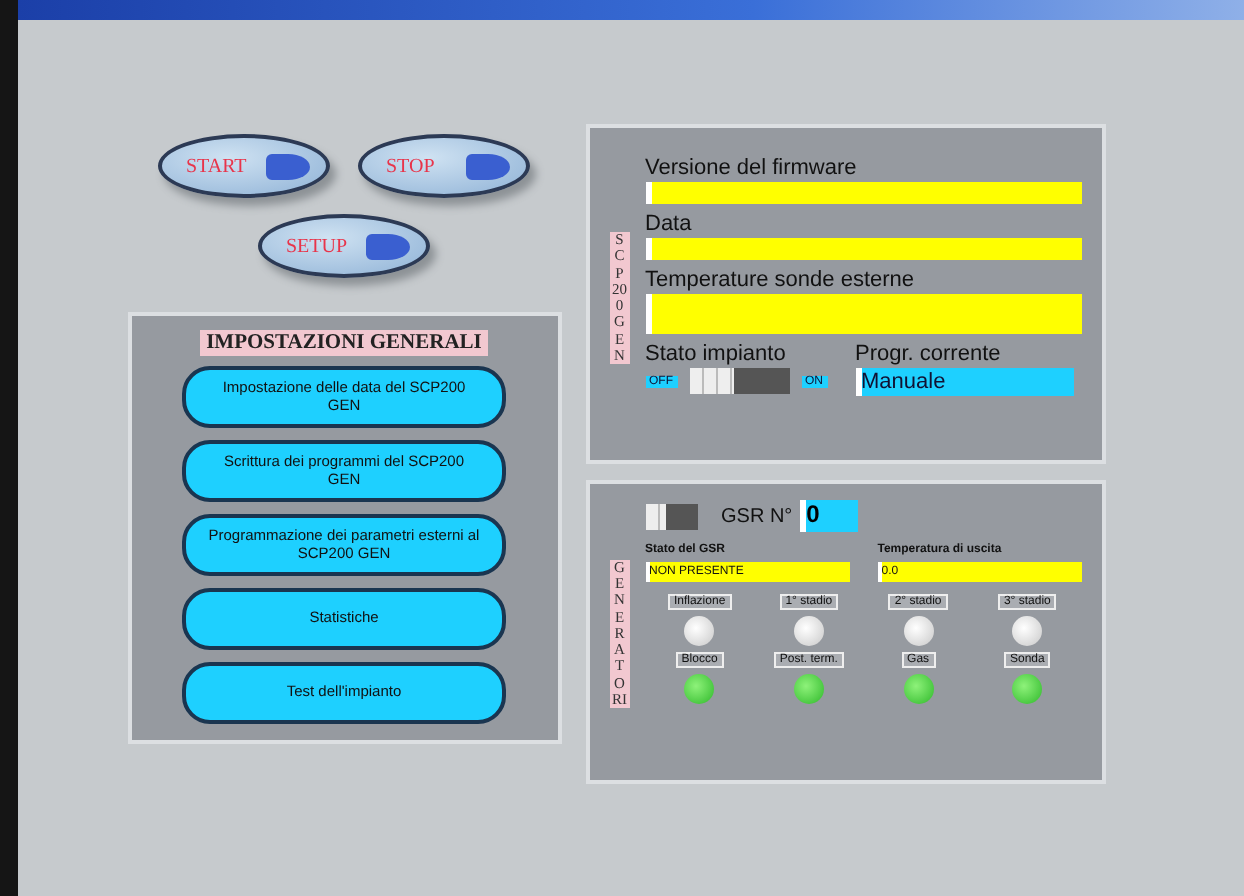  I want to click on field-label: Temperature sonde esterne, so click(781, 280).